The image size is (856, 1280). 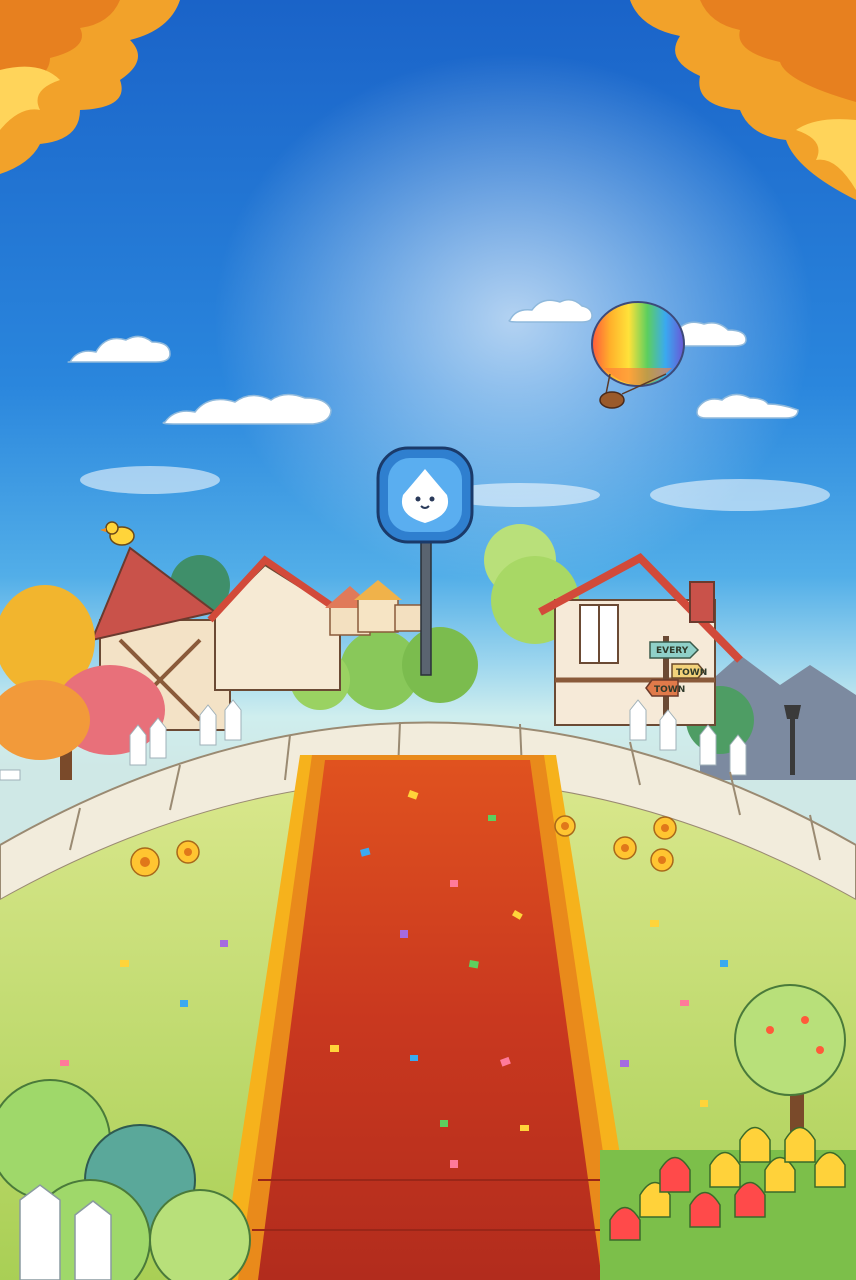 I want to click on signpost-labels: EVERY TOWN TOWN, so click(x=680, y=670).